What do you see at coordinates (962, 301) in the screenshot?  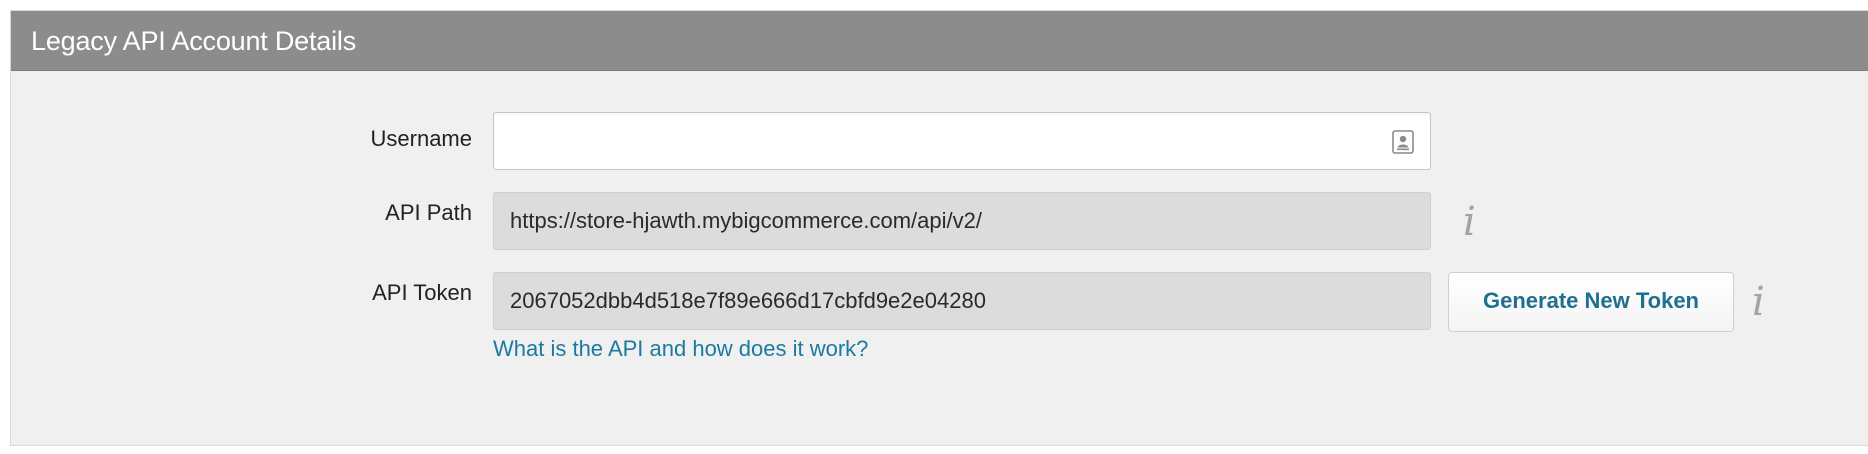 I see `api-token-field: 2067052dbb4d518e7f89e666d17cbfd9e2e04280` at bounding box center [962, 301].